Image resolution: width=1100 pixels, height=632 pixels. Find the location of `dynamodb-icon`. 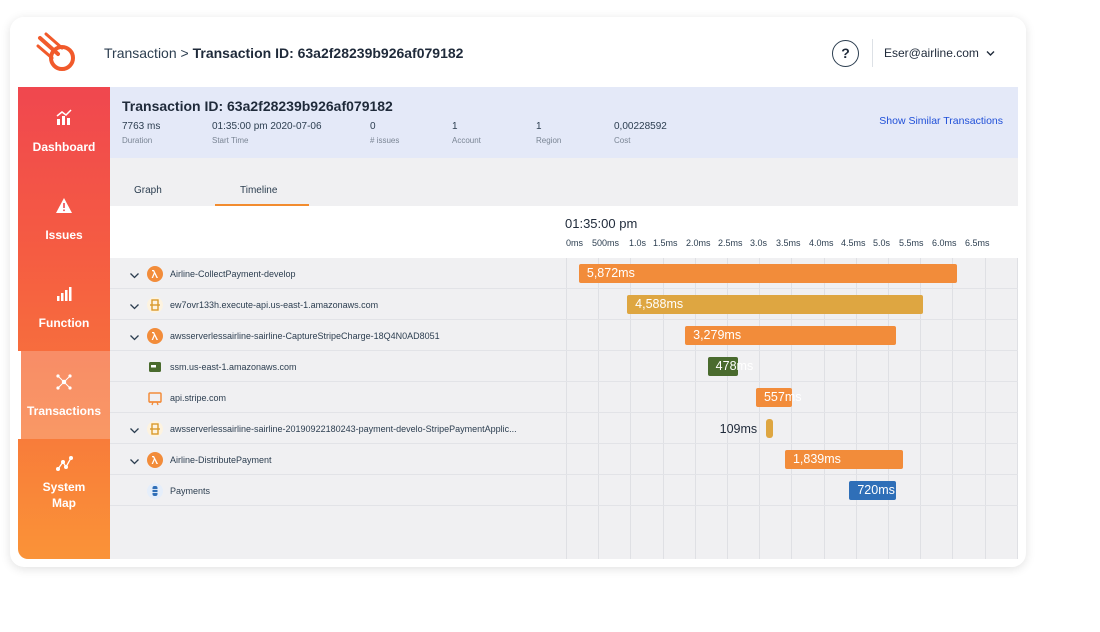

dynamodb-icon is located at coordinates (155, 491).